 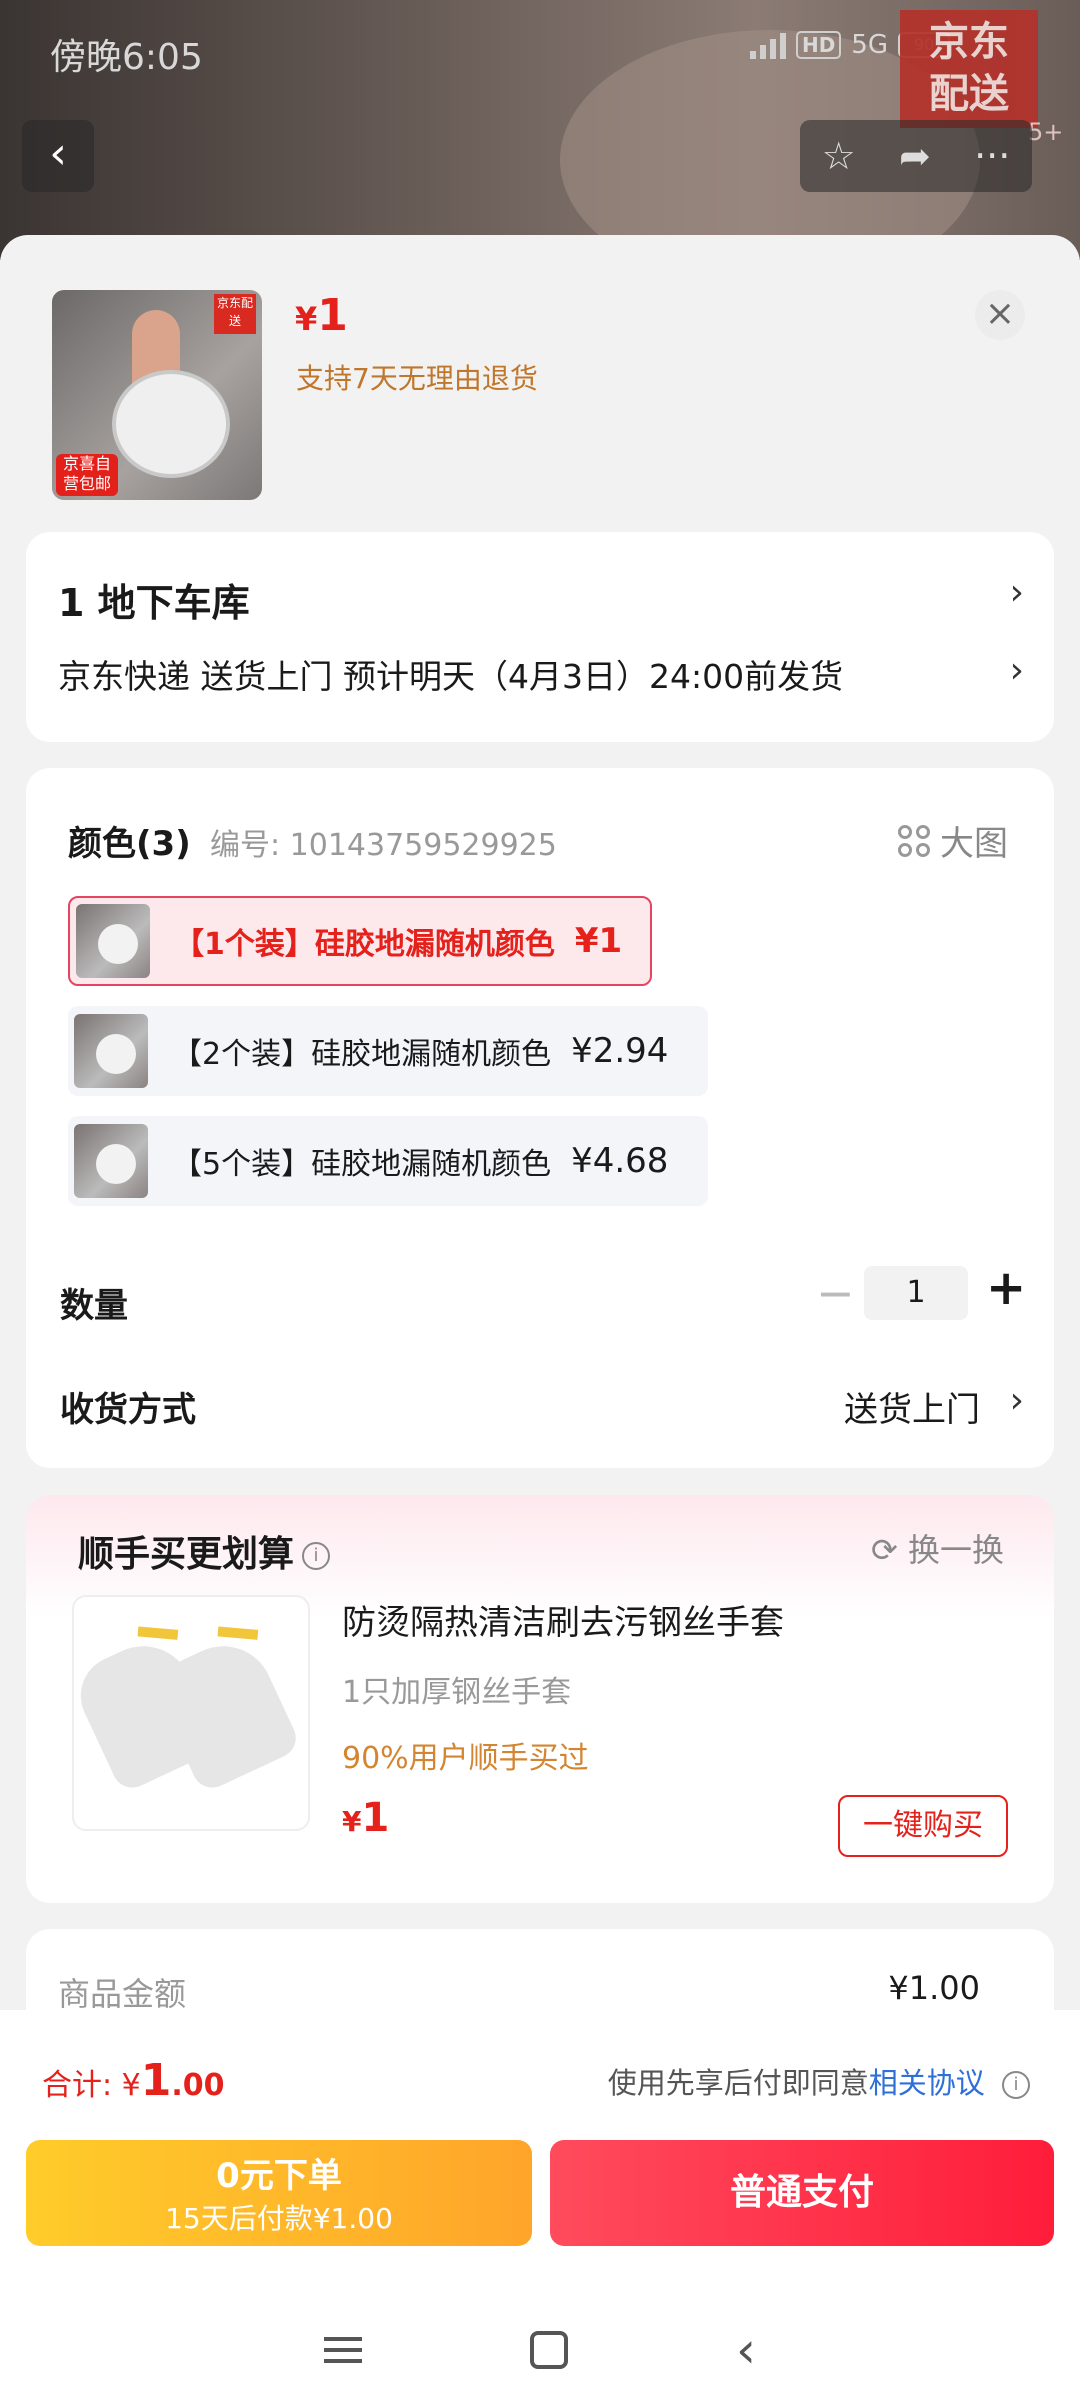 What do you see at coordinates (279, 2176) in the screenshot?
I see `pay-later-title: 0元下单` at bounding box center [279, 2176].